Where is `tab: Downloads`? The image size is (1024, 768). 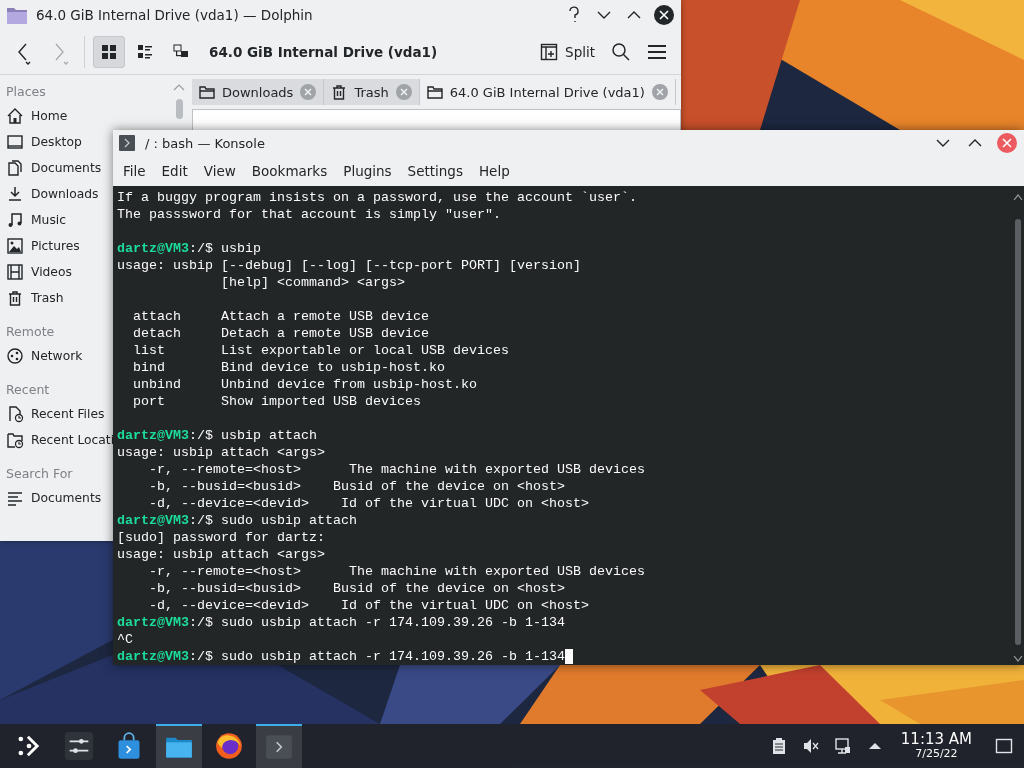
tab: Downloads is located at coordinates (258, 92).